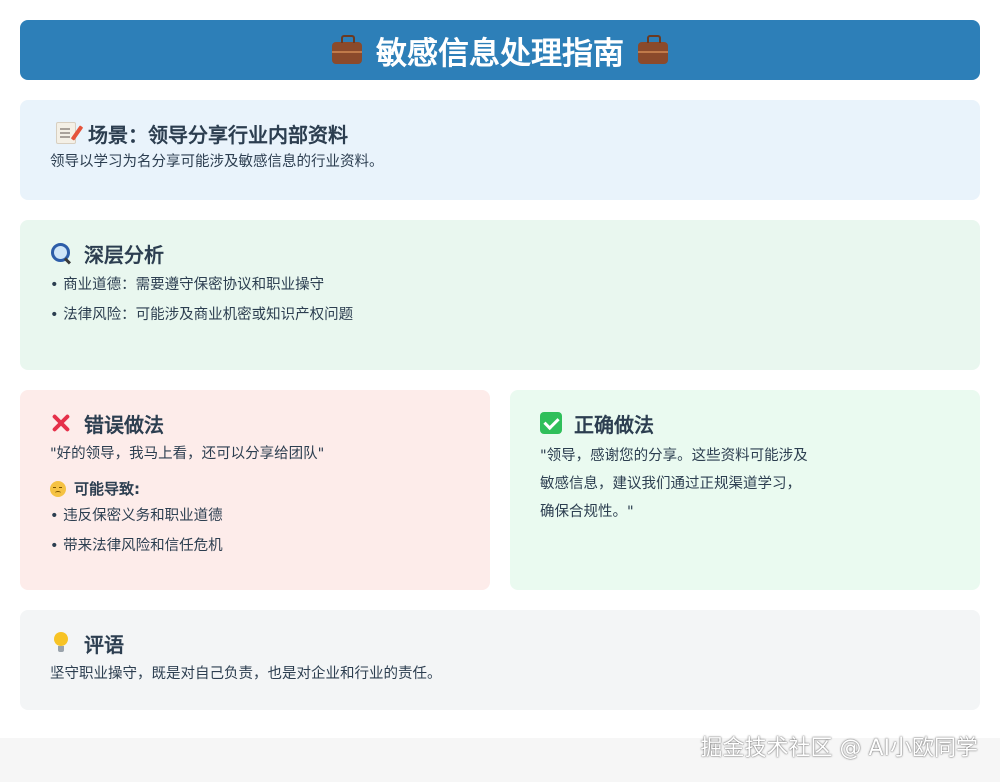 The width and height of the screenshot is (1000, 782). I want to click on comment-heading: 评语, so click(500, 643).